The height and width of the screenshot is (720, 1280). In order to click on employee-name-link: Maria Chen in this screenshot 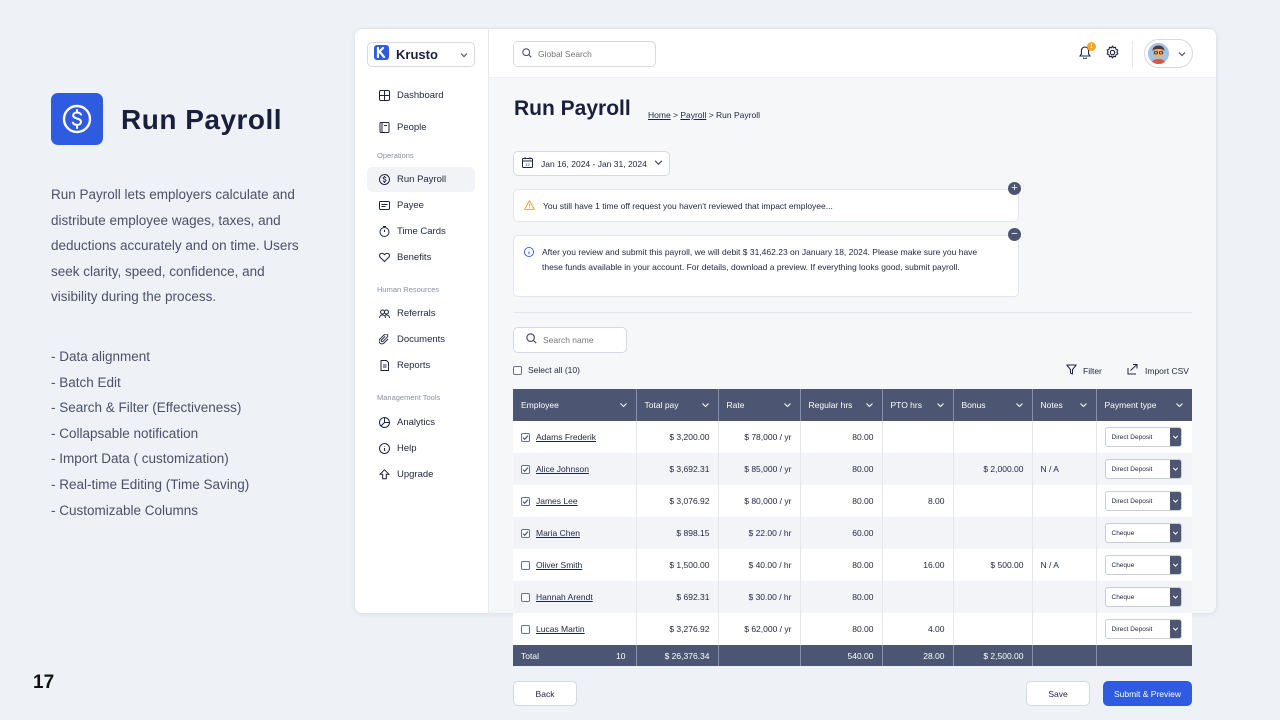, I will do `click(558, 533)`.